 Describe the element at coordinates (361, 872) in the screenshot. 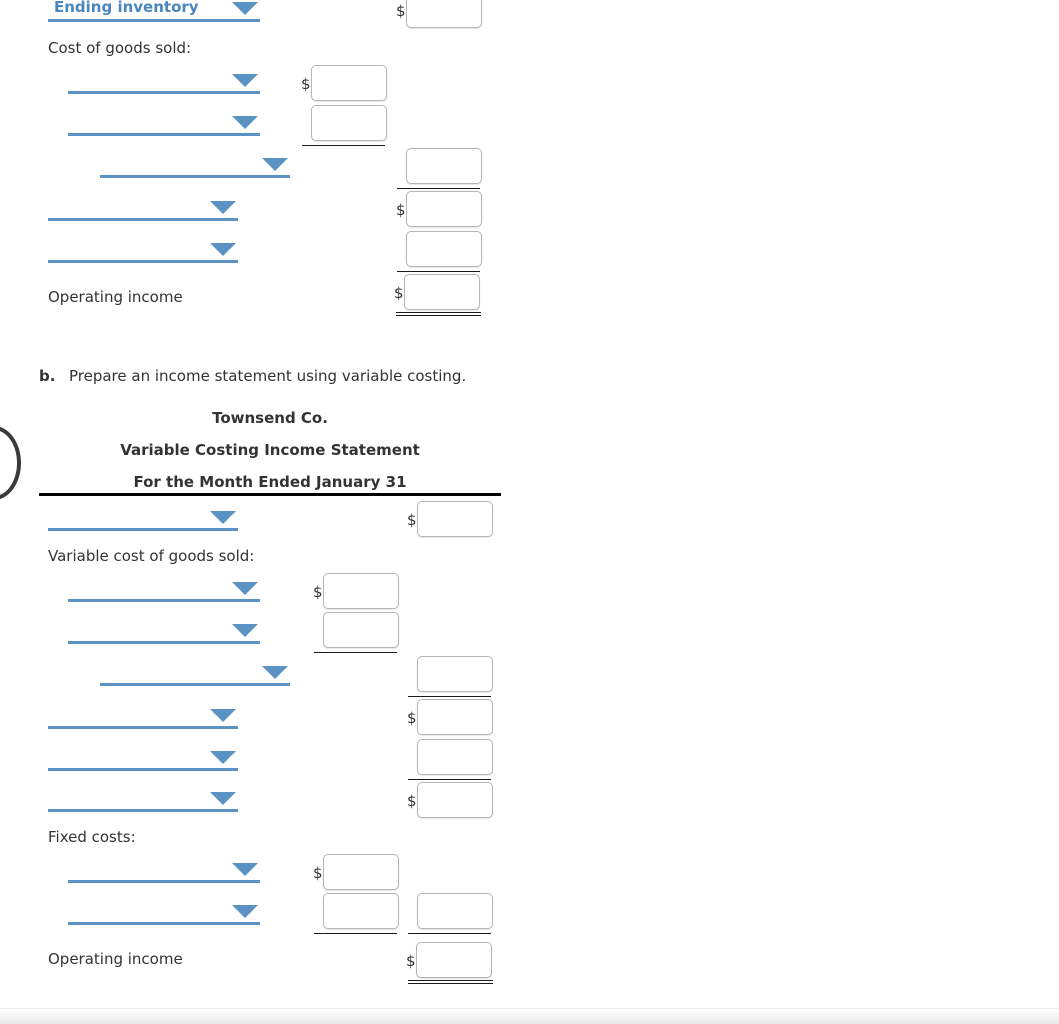

I see `fixed-cost-amount-1-input` at that location.